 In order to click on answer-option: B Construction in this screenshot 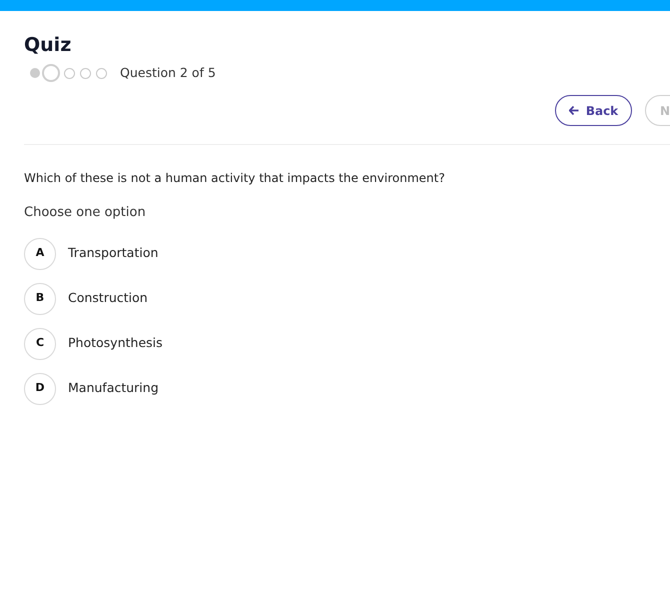, I will do `click(86, 298)`.